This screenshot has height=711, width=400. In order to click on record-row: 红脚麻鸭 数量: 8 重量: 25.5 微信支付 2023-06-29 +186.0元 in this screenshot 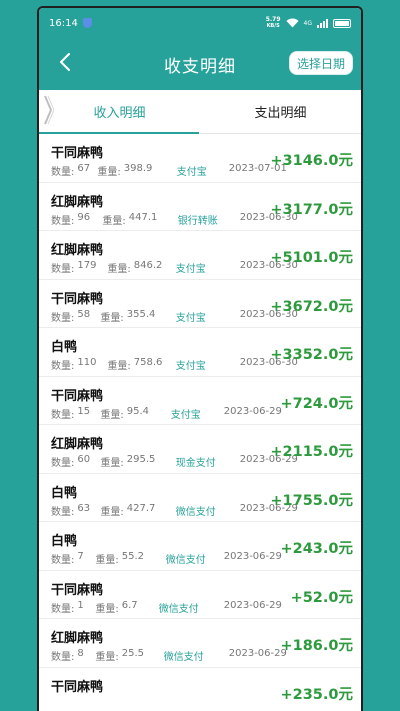, I will do `click(200, 643)`.